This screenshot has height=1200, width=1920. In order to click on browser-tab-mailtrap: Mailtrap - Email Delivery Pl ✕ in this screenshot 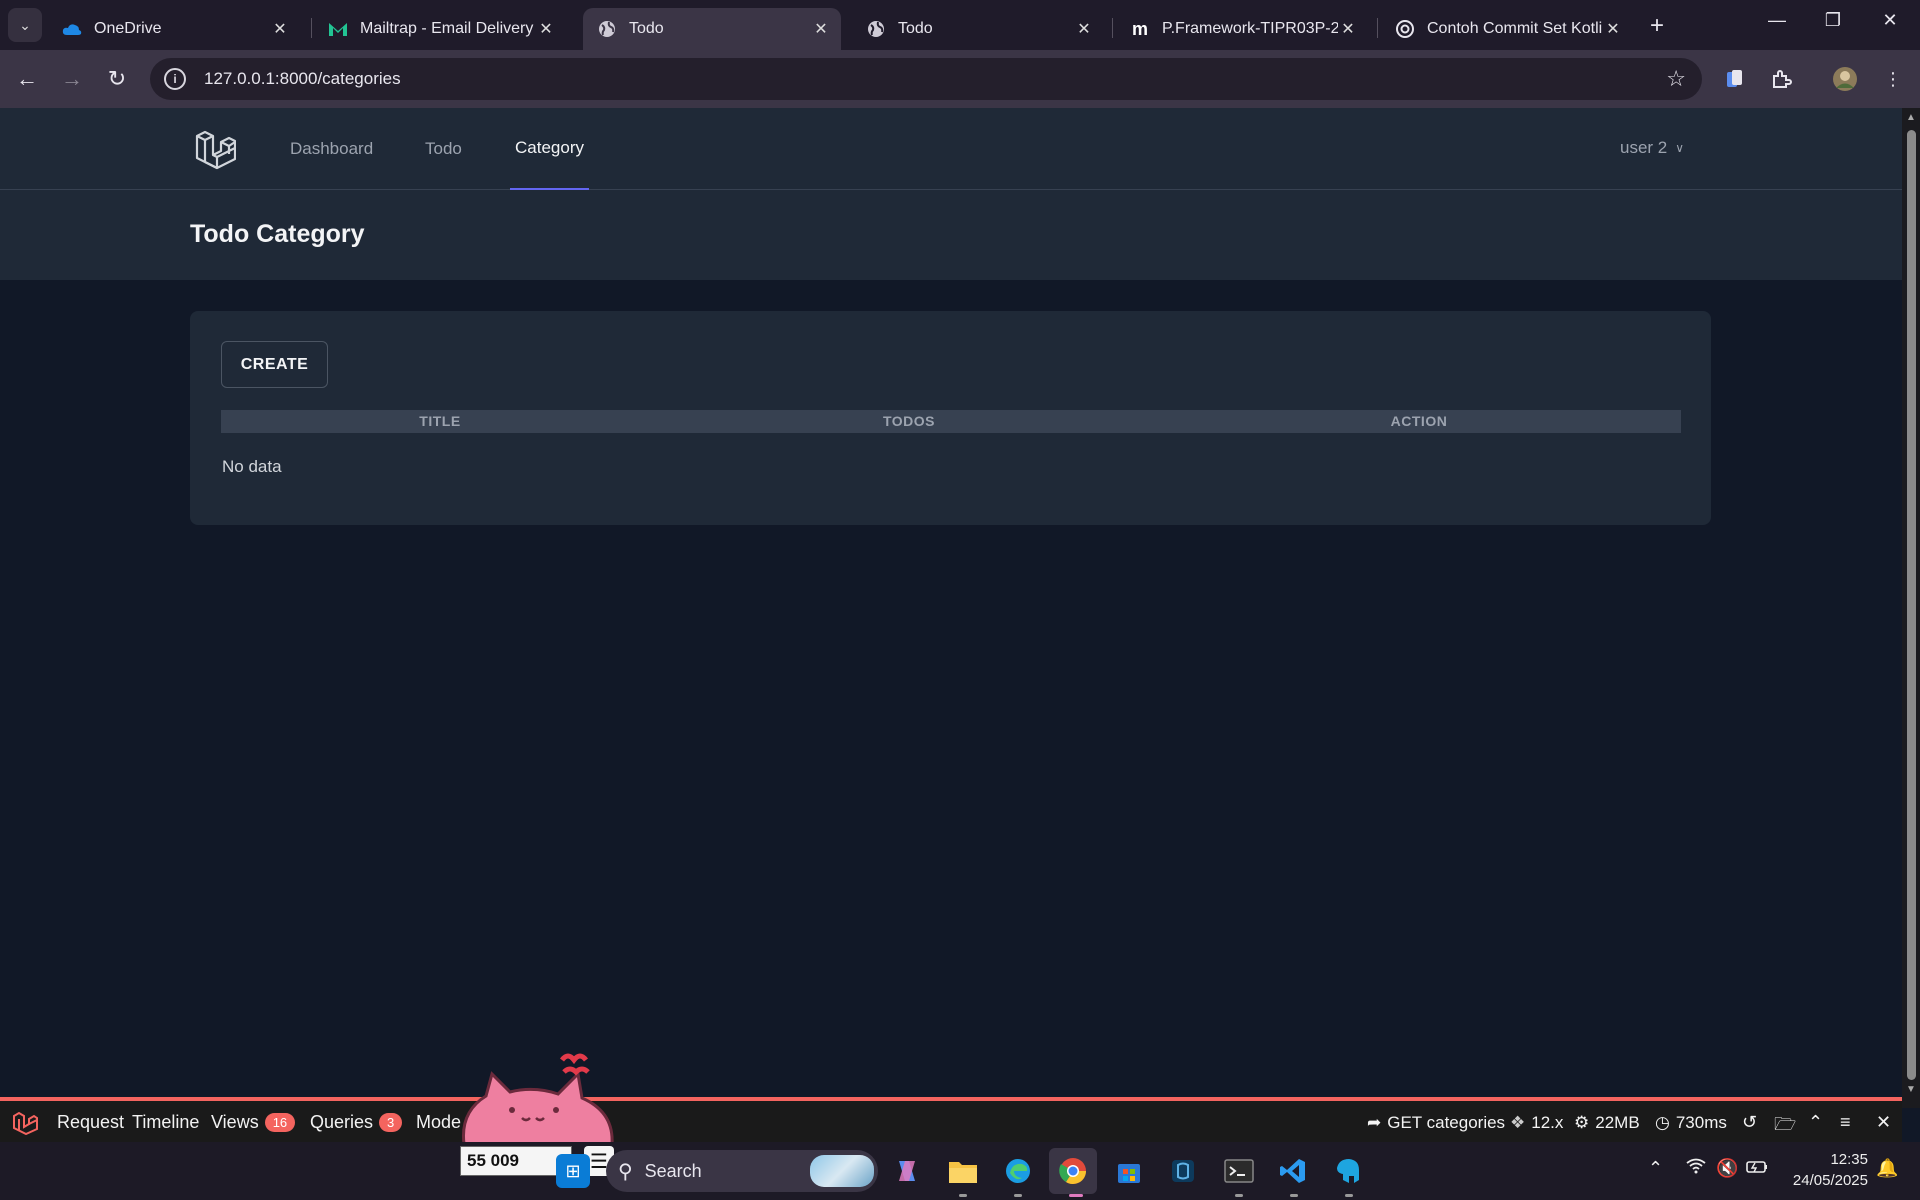, I will do `click(440, 29)`.